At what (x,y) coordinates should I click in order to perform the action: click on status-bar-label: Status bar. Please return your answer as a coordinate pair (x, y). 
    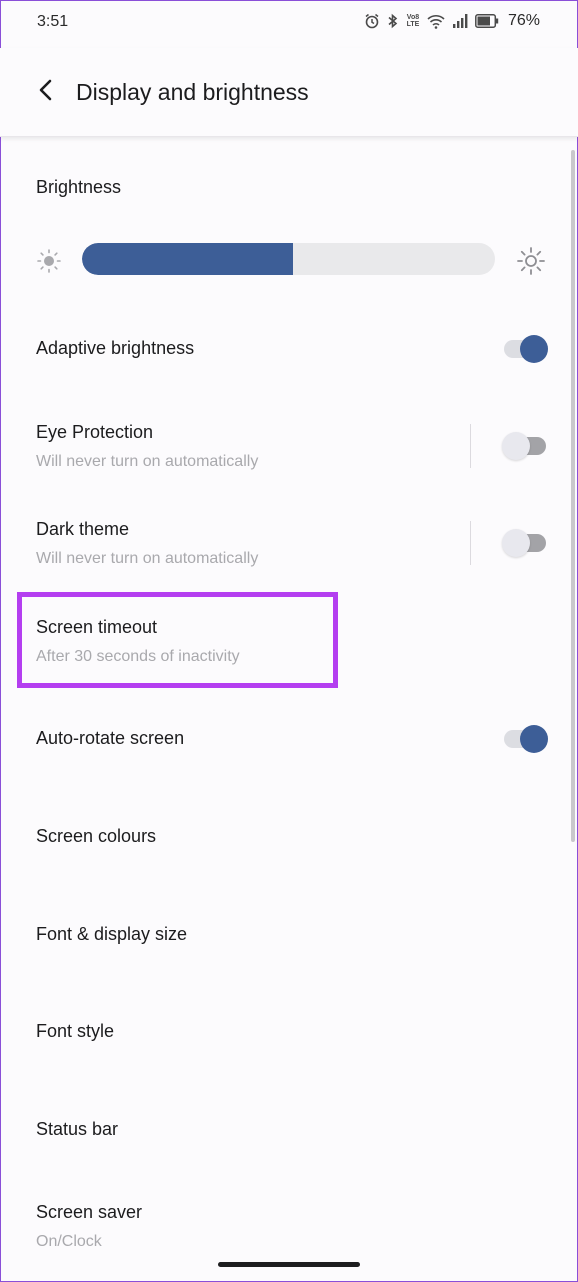
    Looking at the image, I should click on (77, 1129).